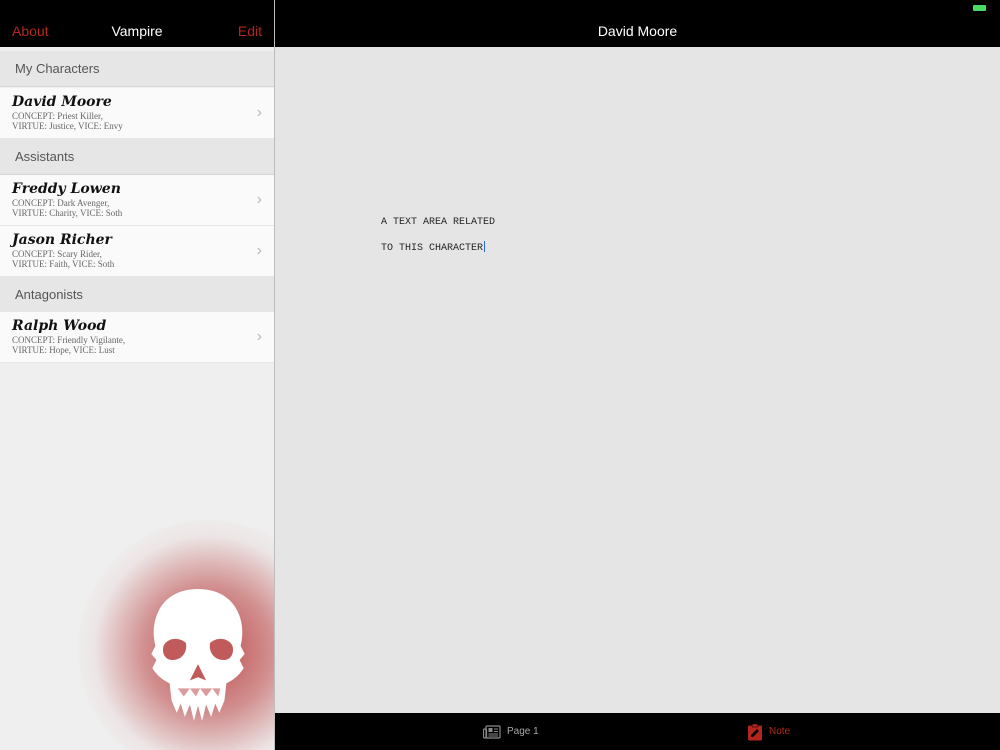 The height and width of the screenshot is (750, 1000). What do you see at coordinates (57, 116) in the screenshot?
I see `character-concept: CONCEPT: Priest Killer,` at bounding box center [57, 116].